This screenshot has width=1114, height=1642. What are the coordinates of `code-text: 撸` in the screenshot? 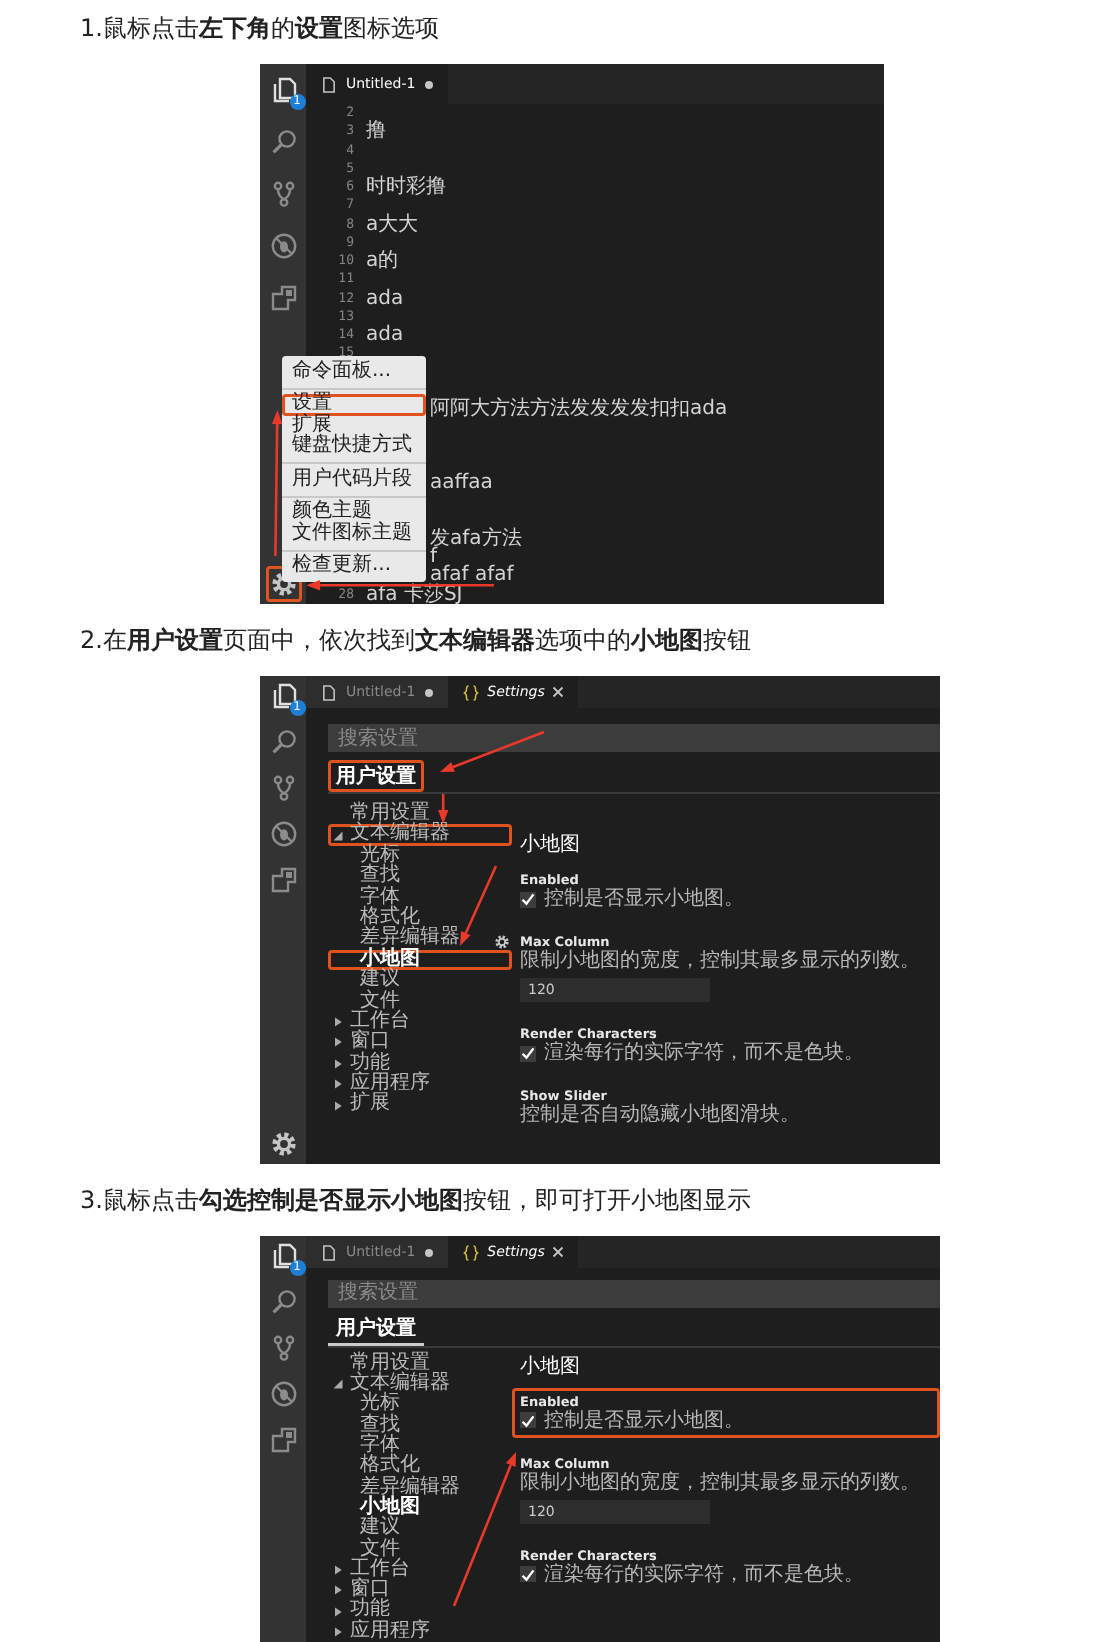 It's located at (376, 131).